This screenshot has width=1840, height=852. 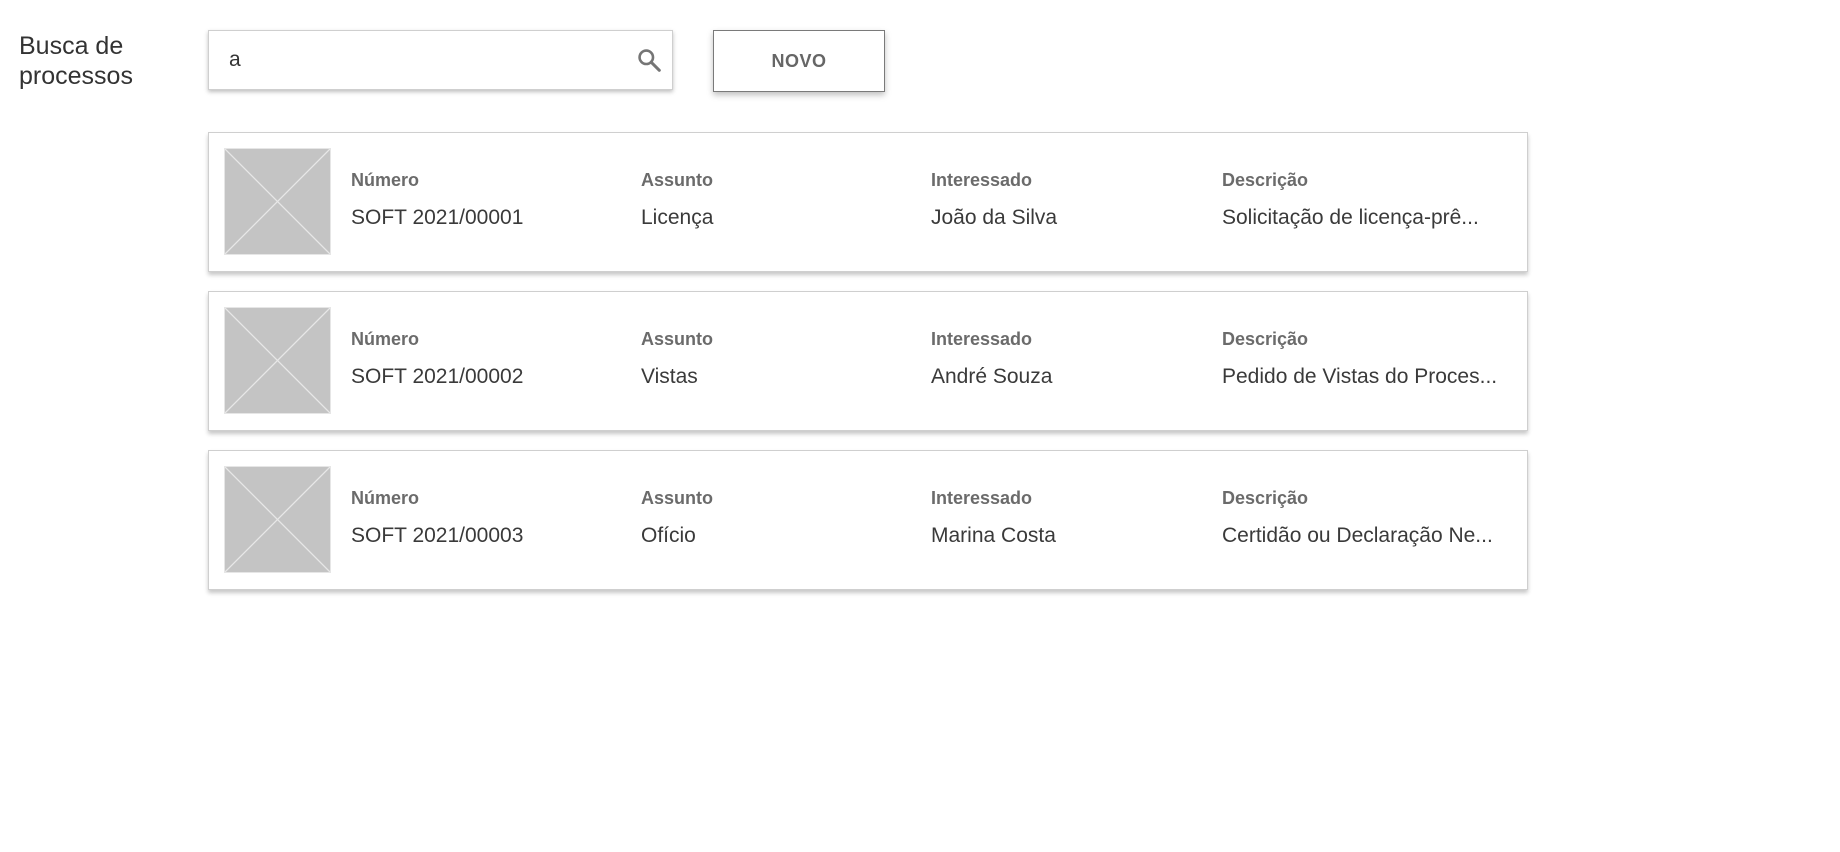 What do you see at coordinates (669, 376) in the screenshot?
I see `field-value-assunto: Vistas` at bounding box center [669, 376].